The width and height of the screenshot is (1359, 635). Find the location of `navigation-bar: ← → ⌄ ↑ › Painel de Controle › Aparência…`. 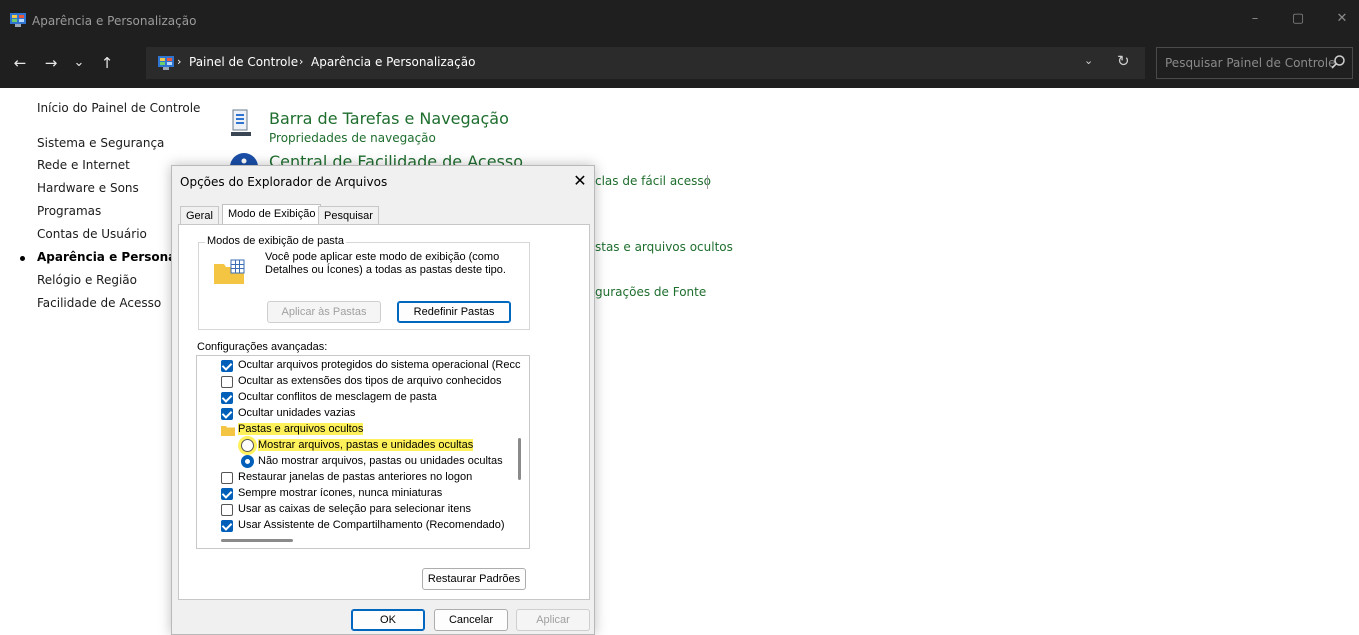

navigation-bar: ← → ⌄ ↑ › Painel de Controle › Aparência… is located at coordinates (679, 64).